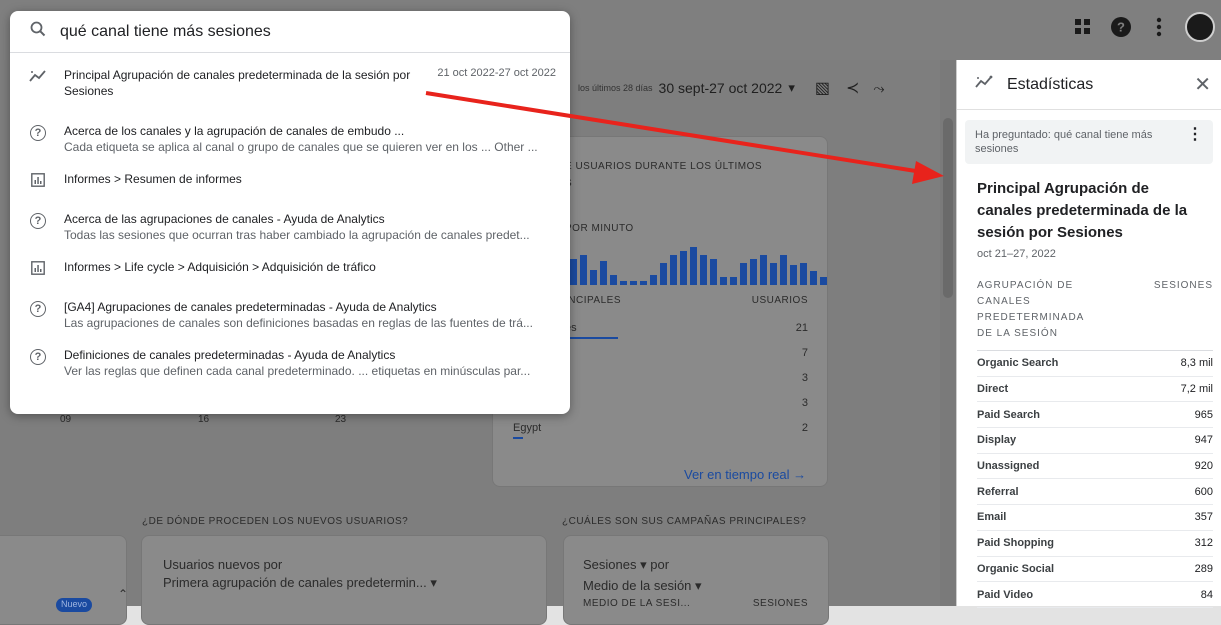 This screenshot has width=1221, height=625. What do you see at coordinates (852, 88) in the screenshot?
I see `share-icon: ≺` at bounding box center [852, 88].